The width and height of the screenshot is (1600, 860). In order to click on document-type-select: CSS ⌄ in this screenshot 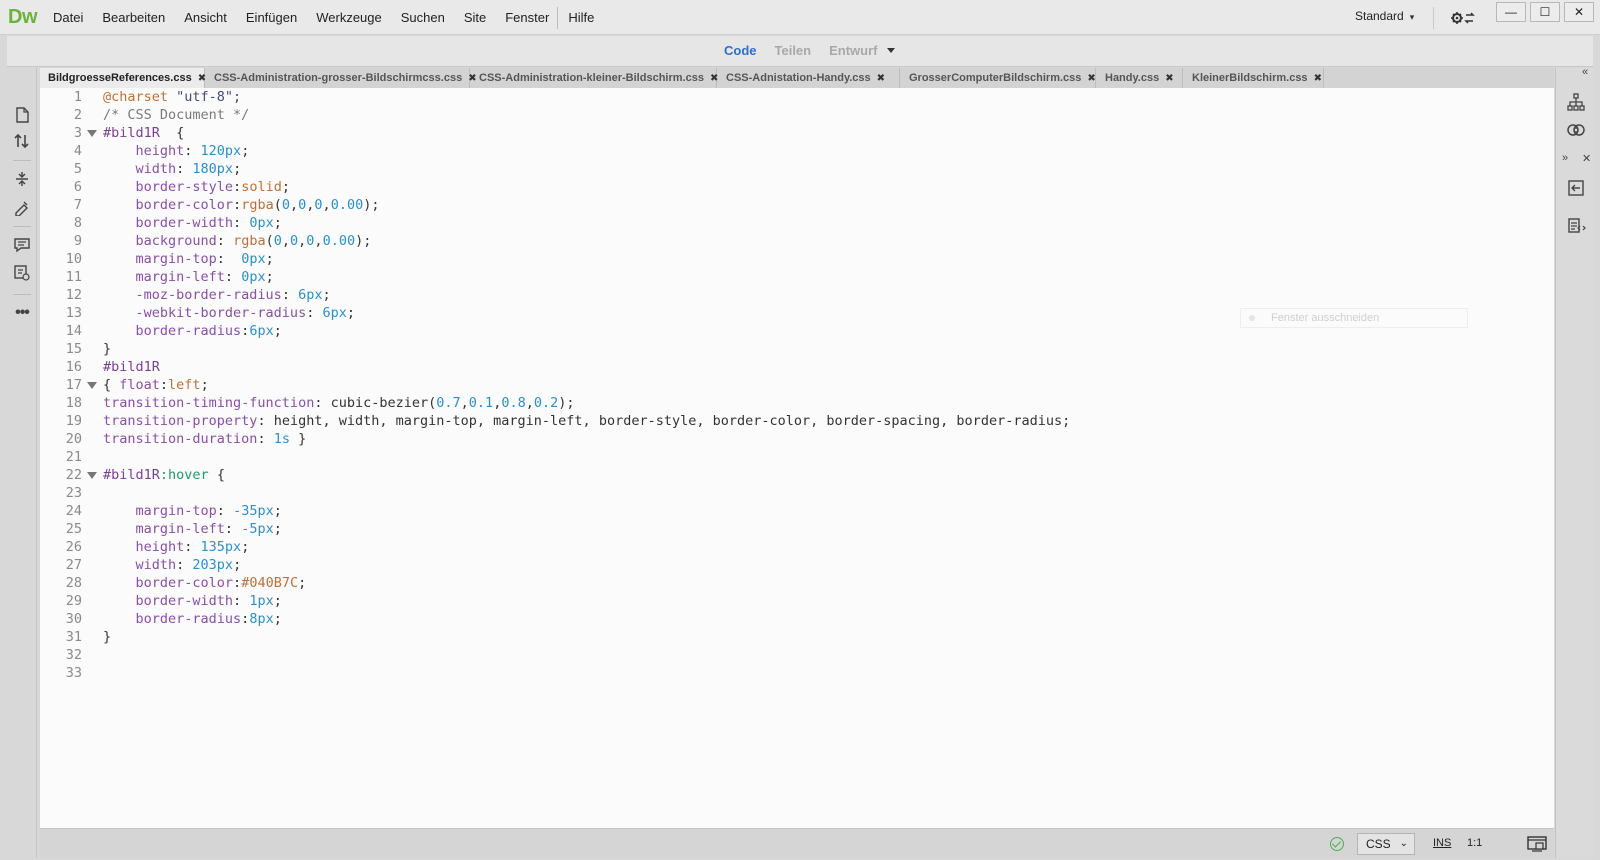, I will do `click(1386, 844)`.